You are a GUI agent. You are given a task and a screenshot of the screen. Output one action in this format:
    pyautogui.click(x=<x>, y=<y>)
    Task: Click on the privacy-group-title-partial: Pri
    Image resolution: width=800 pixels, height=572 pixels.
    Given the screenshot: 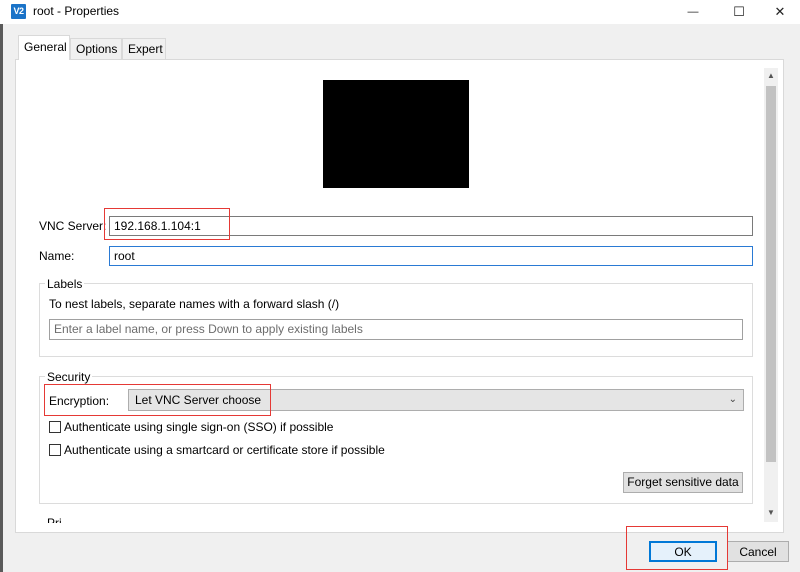 What is the action you would take?
    pyautogui.click(x=54, y=519)
    